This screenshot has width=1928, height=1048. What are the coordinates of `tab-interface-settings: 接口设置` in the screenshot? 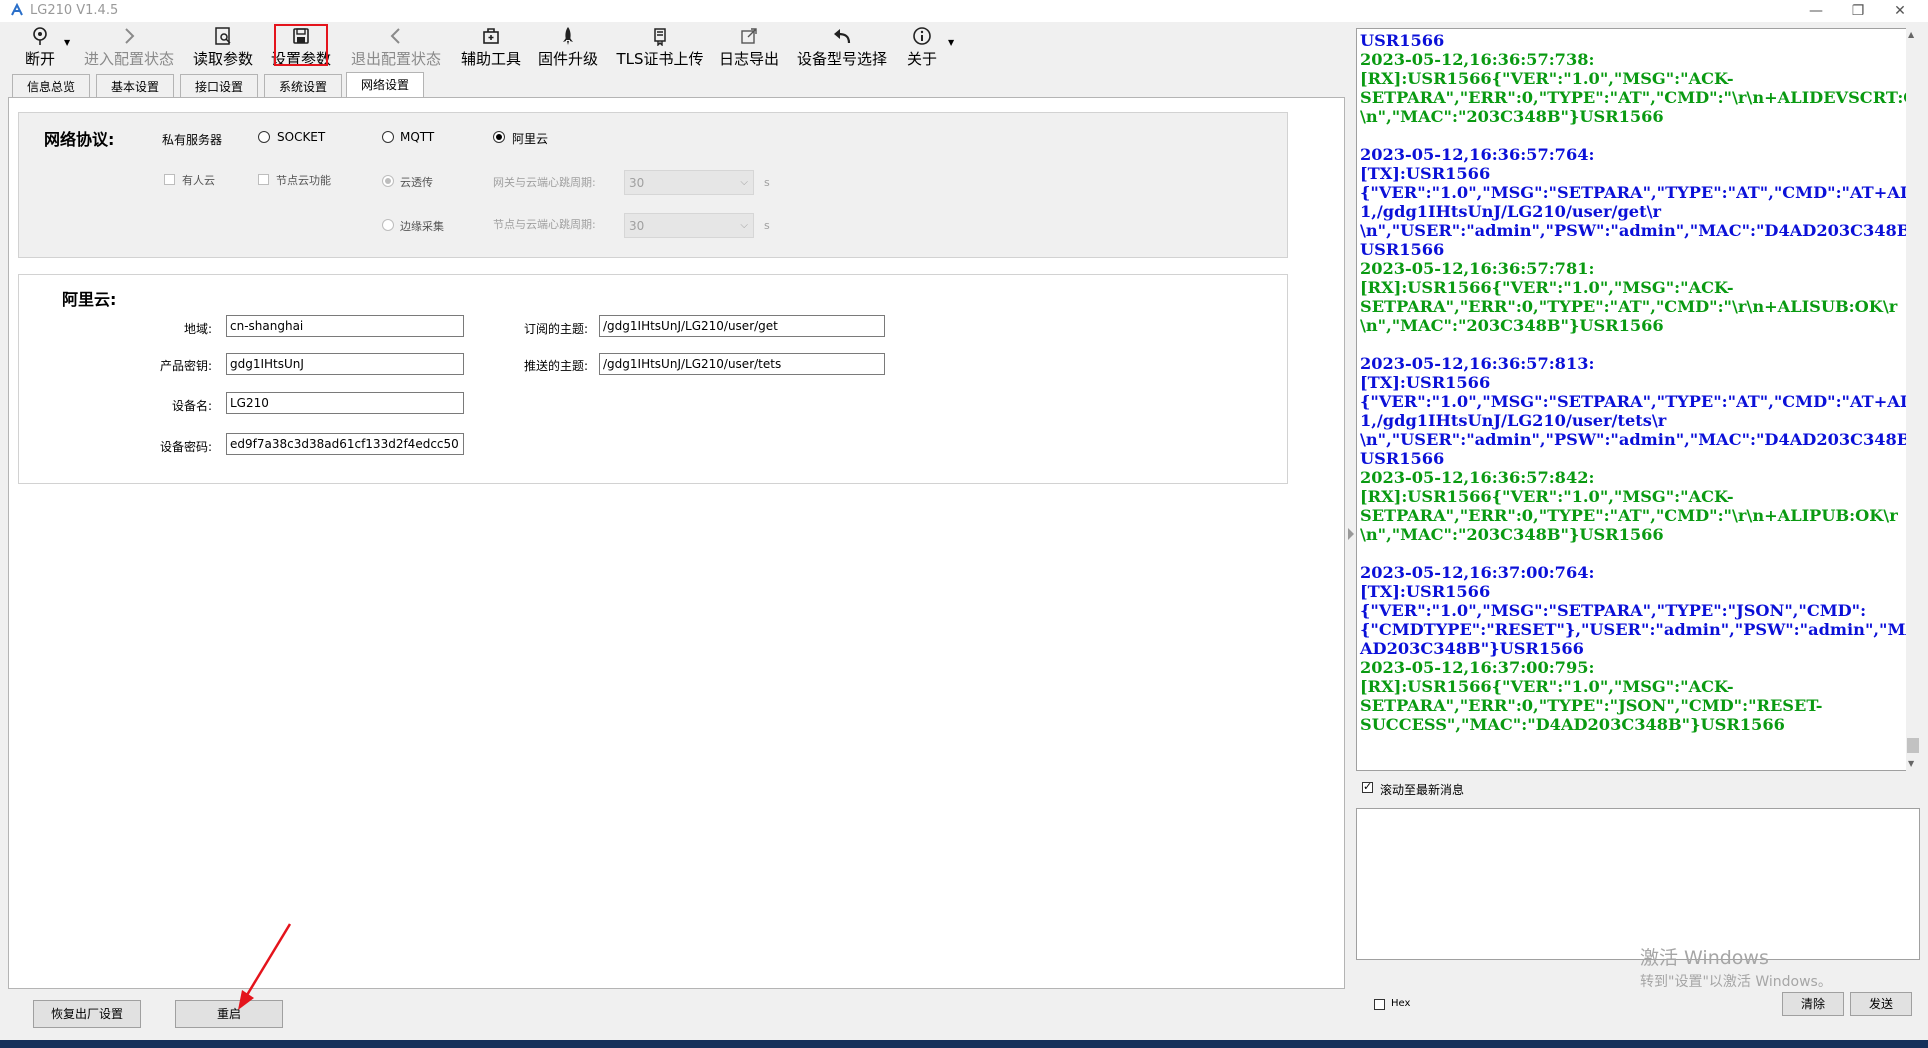 It's located at (219, 86).